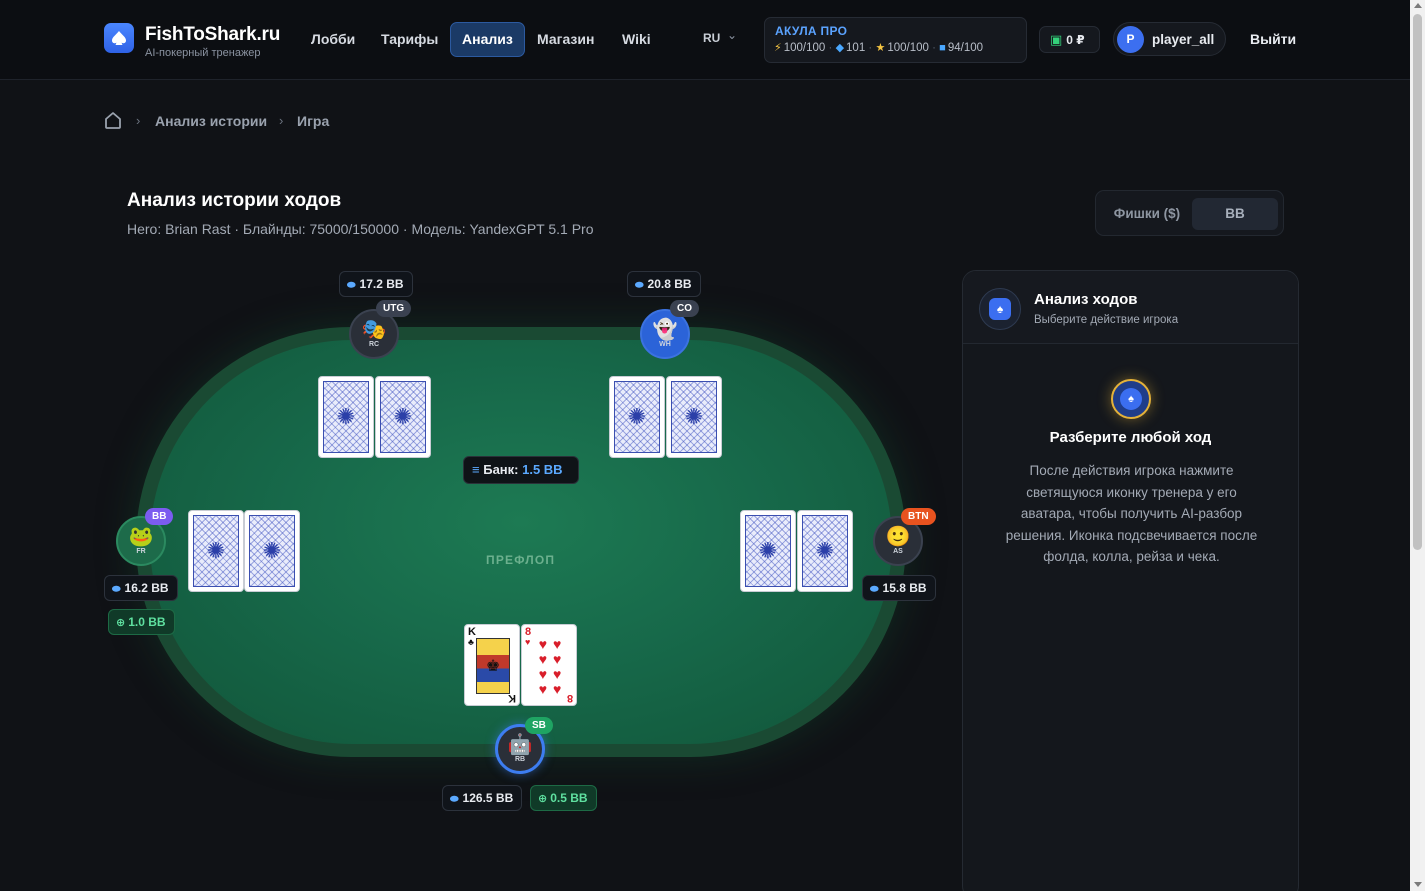  I want to click on unit-option-bb: BB, so click(1235, 214).